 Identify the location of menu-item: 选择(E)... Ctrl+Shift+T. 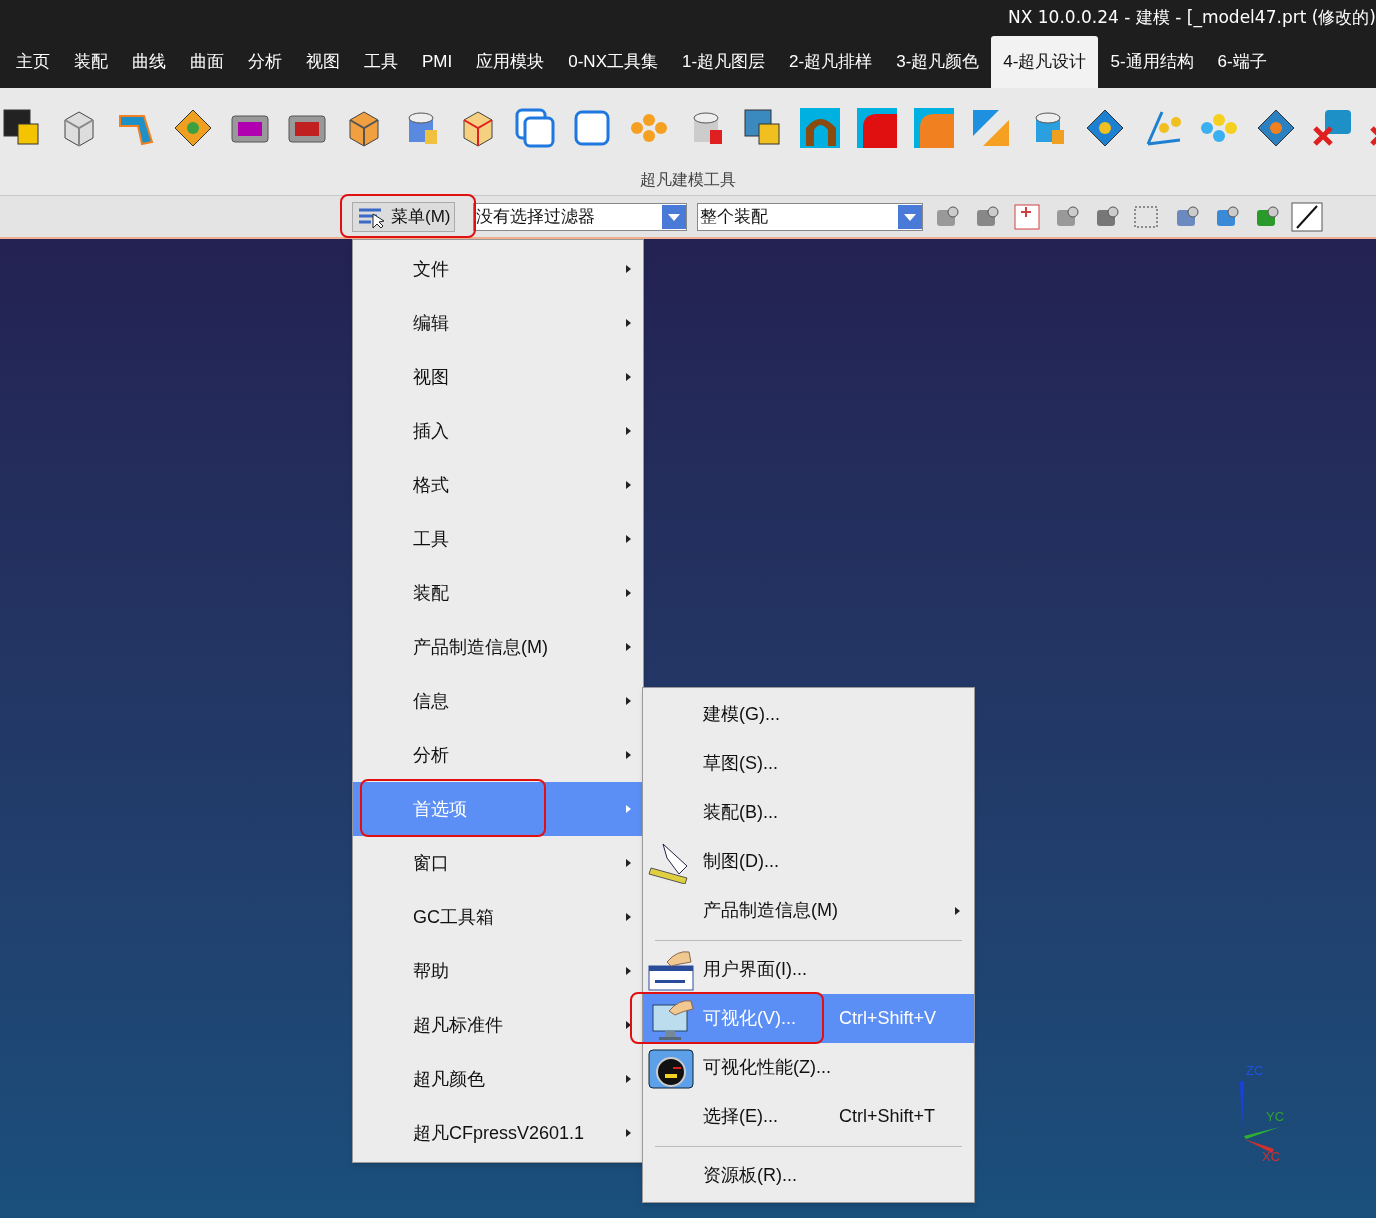
(808, 1116).